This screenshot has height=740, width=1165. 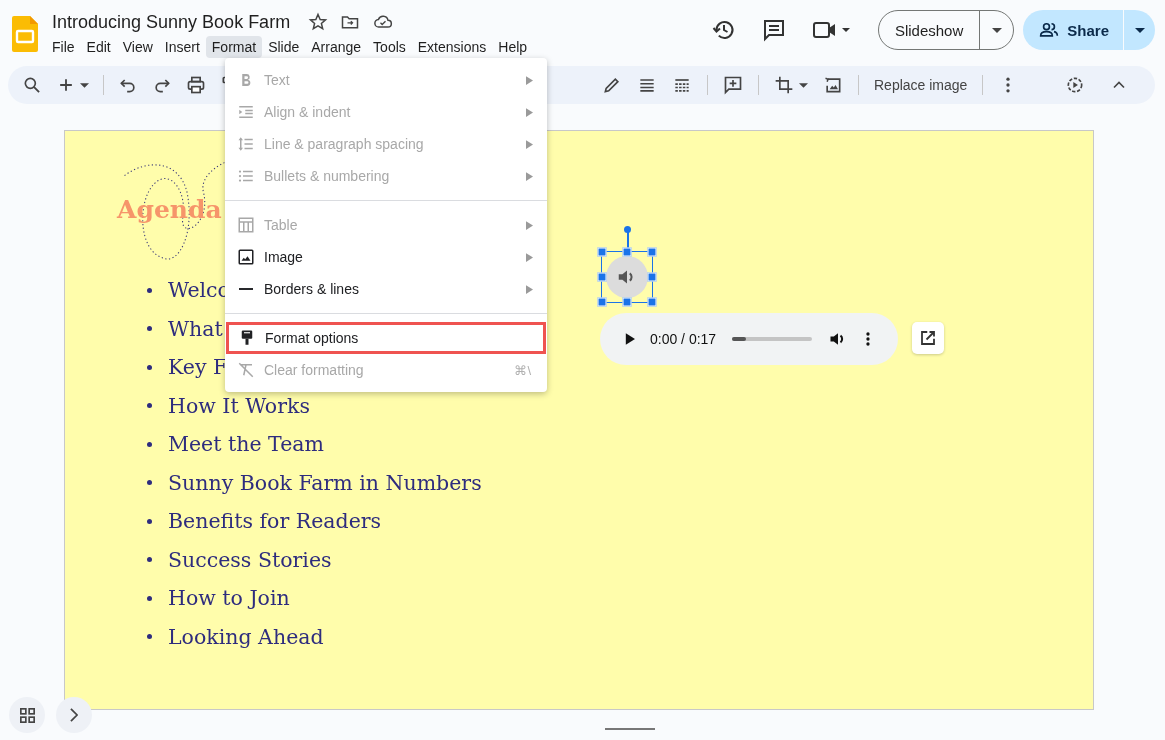 I want to click on selected-speaker-drawing, so click(x=627, y=266).